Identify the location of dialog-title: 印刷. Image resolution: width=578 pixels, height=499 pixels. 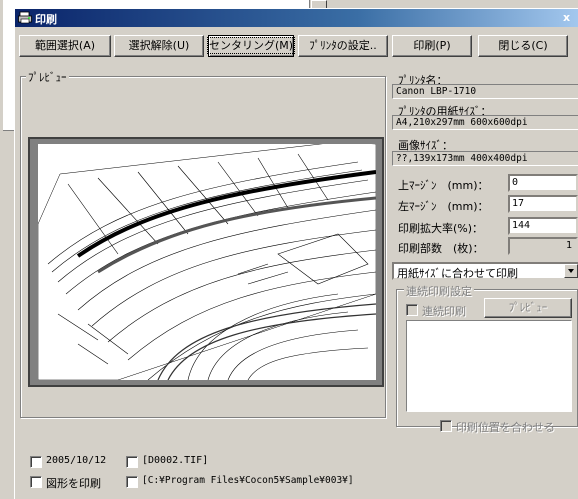
(46, 19).